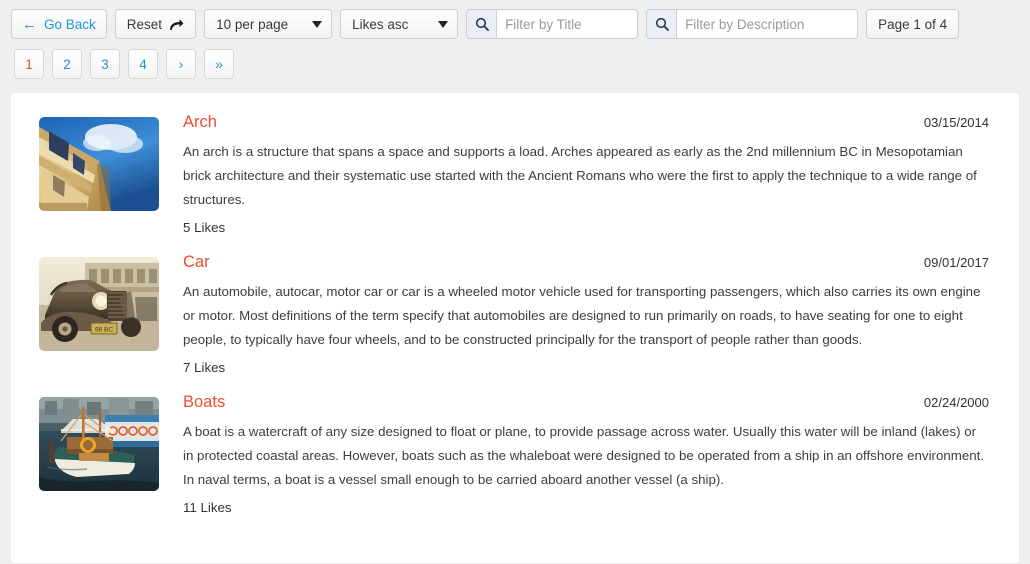  What do you see at coordinates (104, 330) in the screenshot?
I see `svg-text: 98 BC` at bounding box center [104, 330].